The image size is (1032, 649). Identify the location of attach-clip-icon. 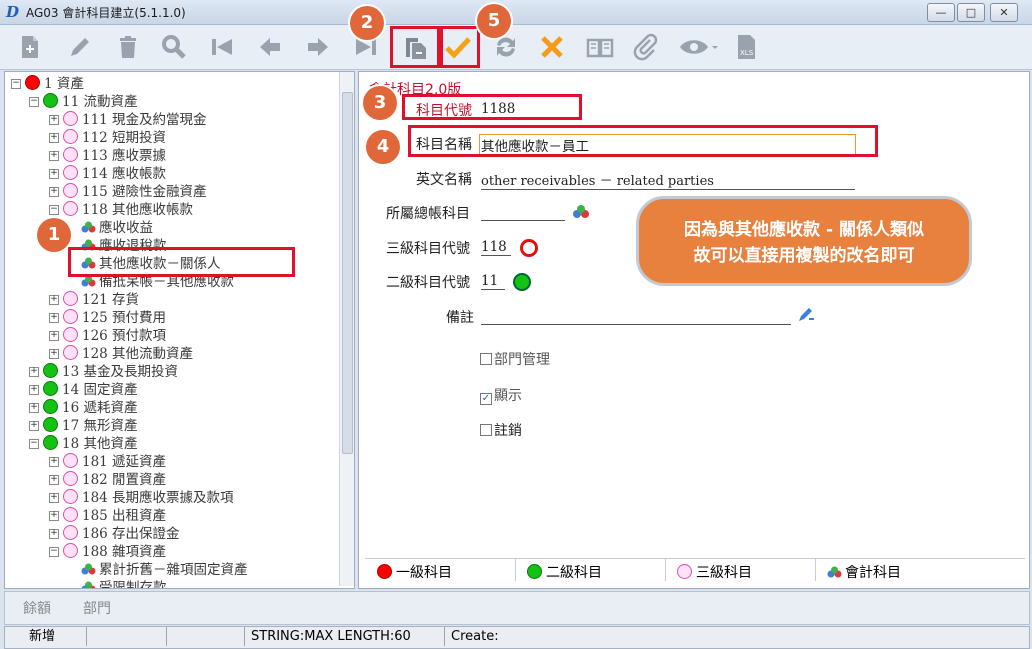
(646, 47).